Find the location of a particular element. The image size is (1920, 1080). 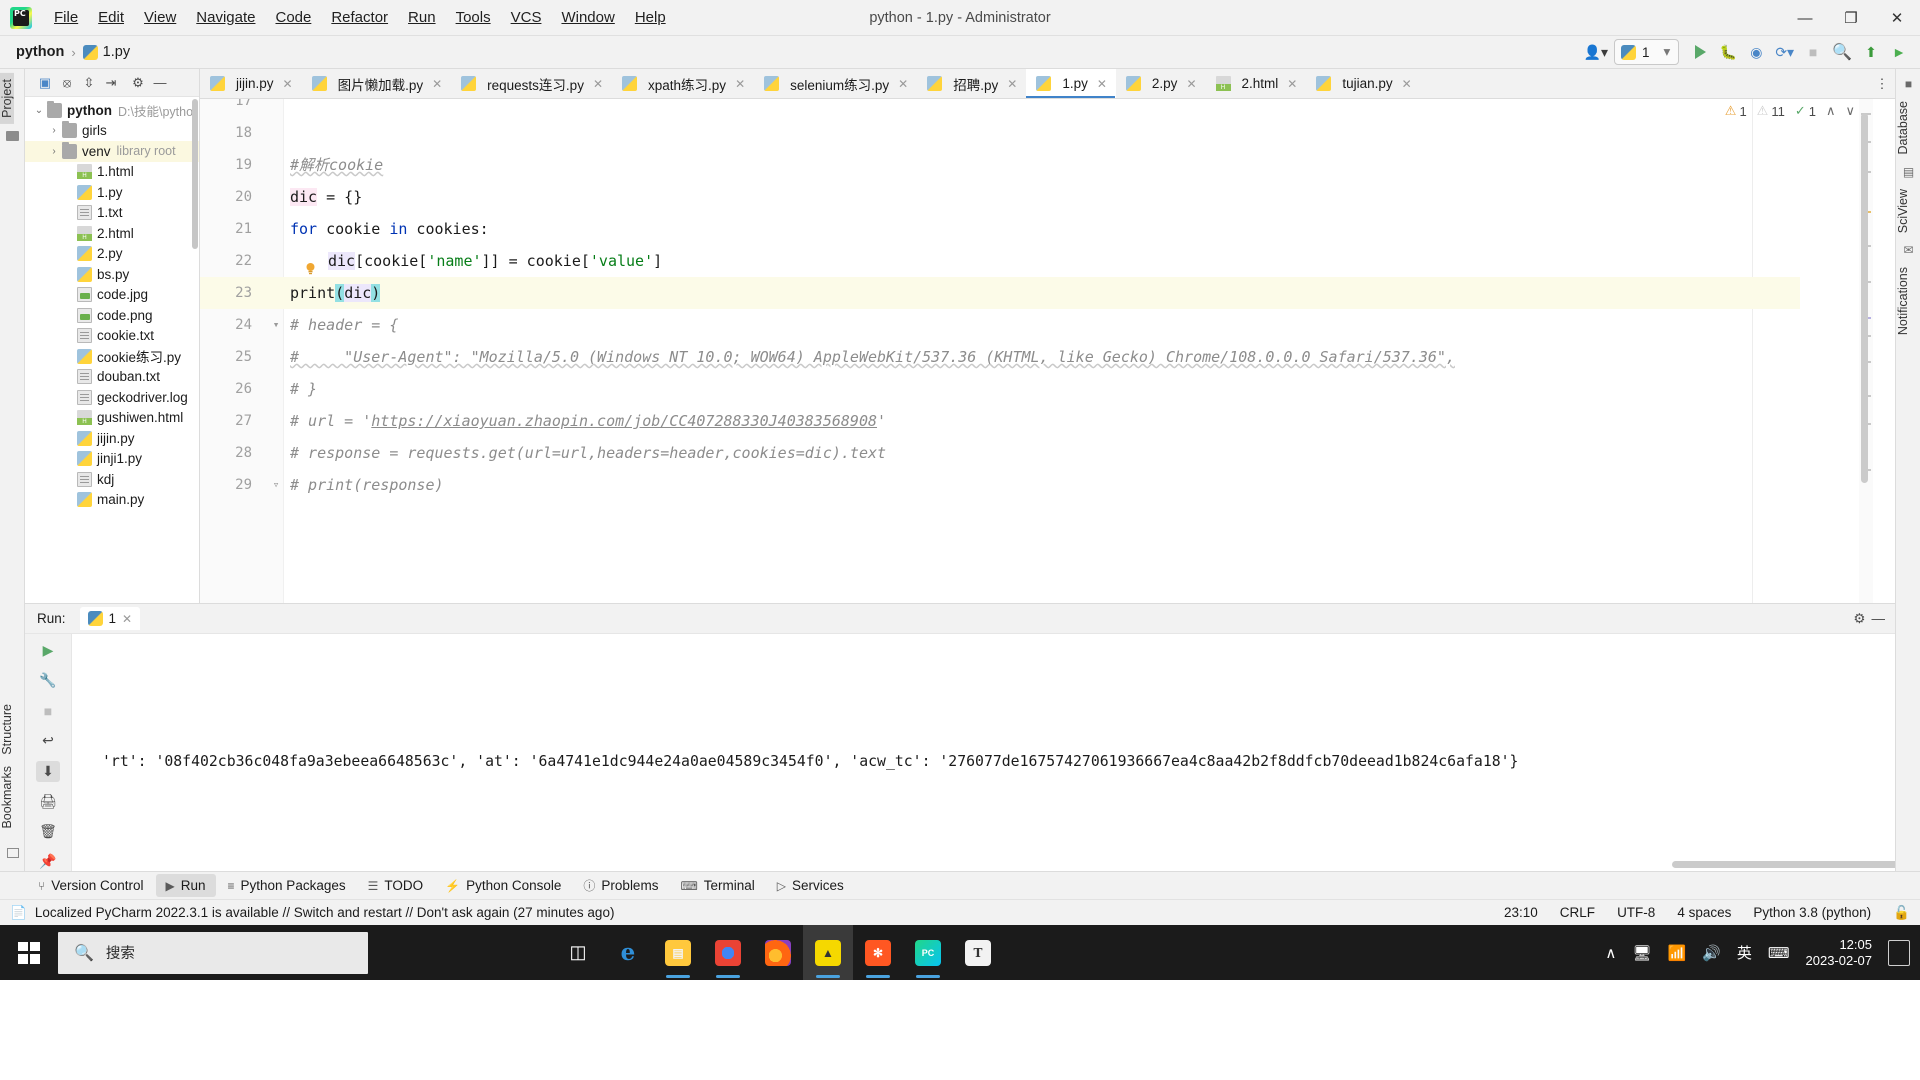

monitor-icon: 🖥 is located at coordinates (1641, 953).